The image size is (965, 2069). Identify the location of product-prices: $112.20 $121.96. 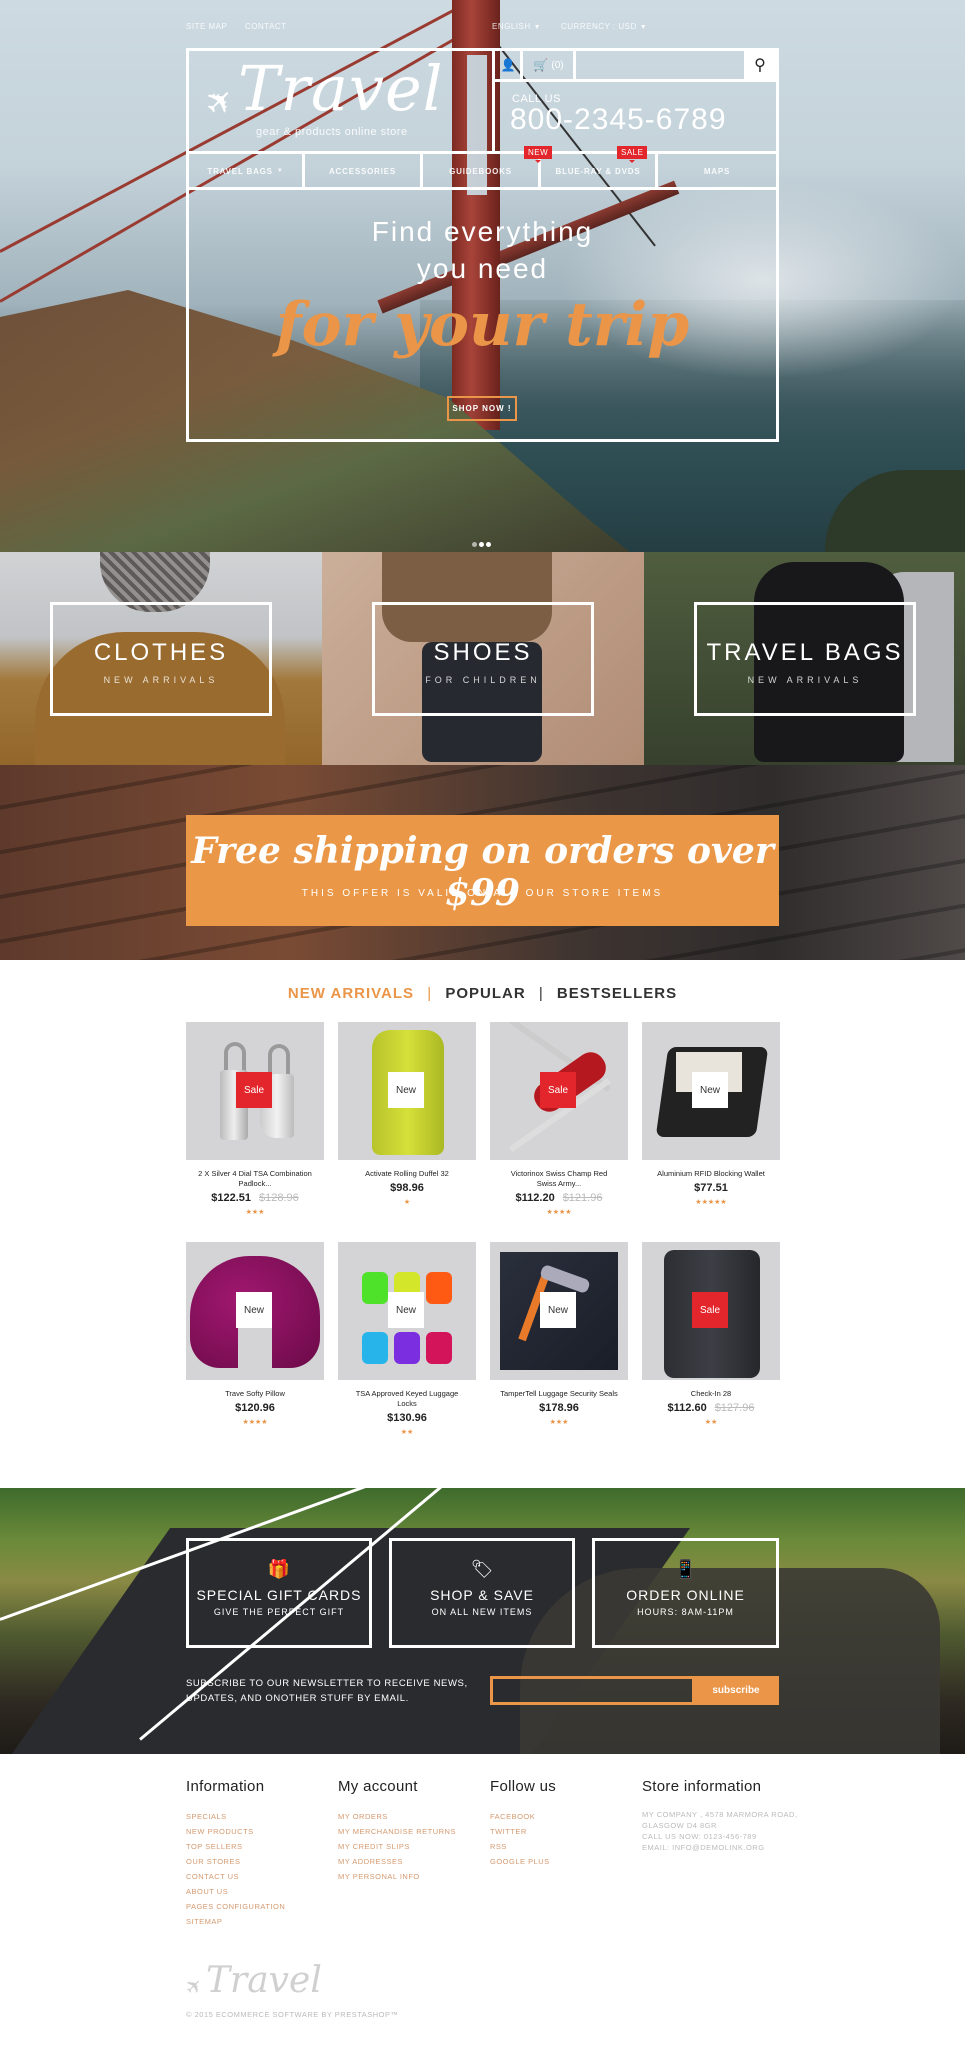
(559, 1198).